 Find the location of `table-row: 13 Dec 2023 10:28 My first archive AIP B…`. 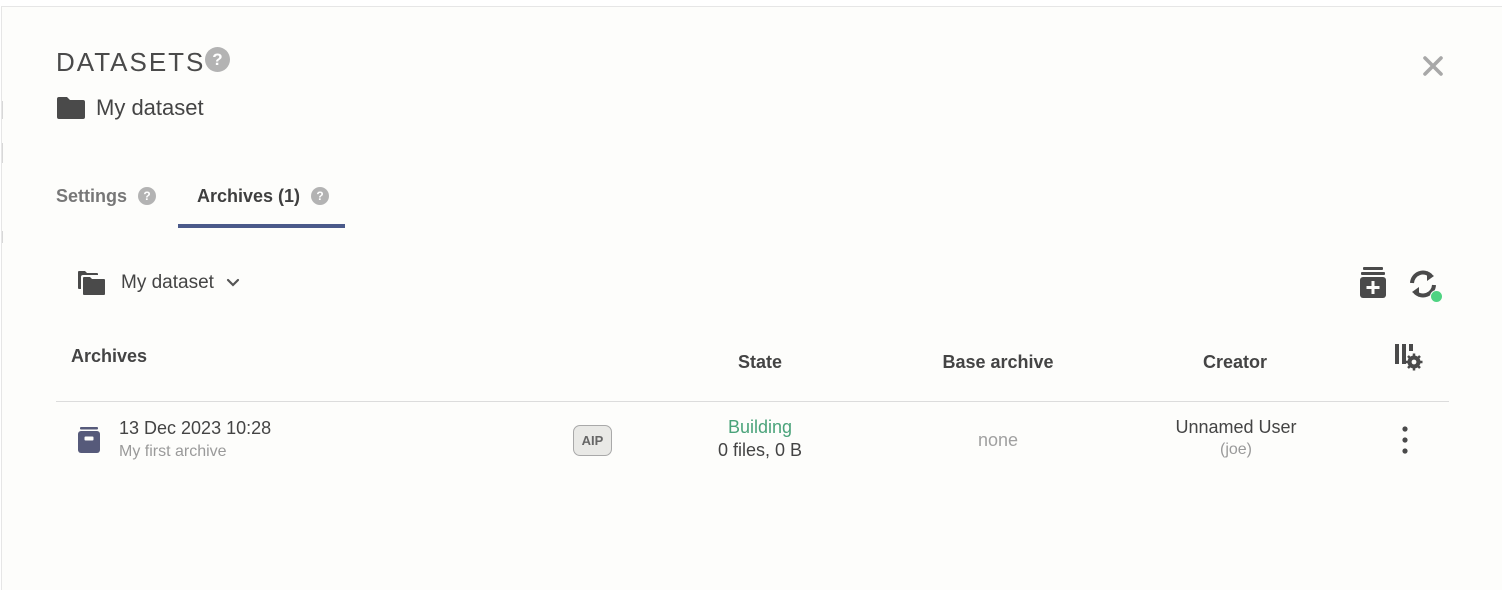

table-row: 13 Dec 2023 10:28 My first archive AIP B… is located at coordinates (752, 440).